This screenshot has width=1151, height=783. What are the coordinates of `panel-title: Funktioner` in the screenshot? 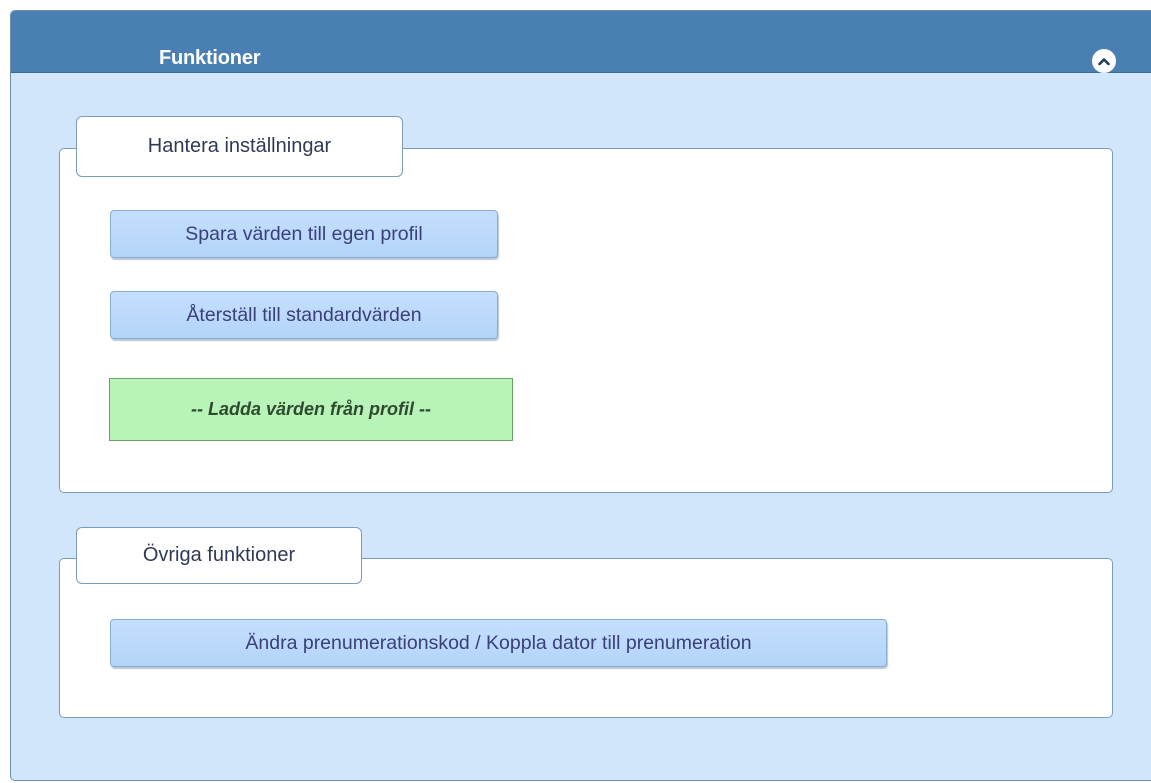 It's located at (210, 58).